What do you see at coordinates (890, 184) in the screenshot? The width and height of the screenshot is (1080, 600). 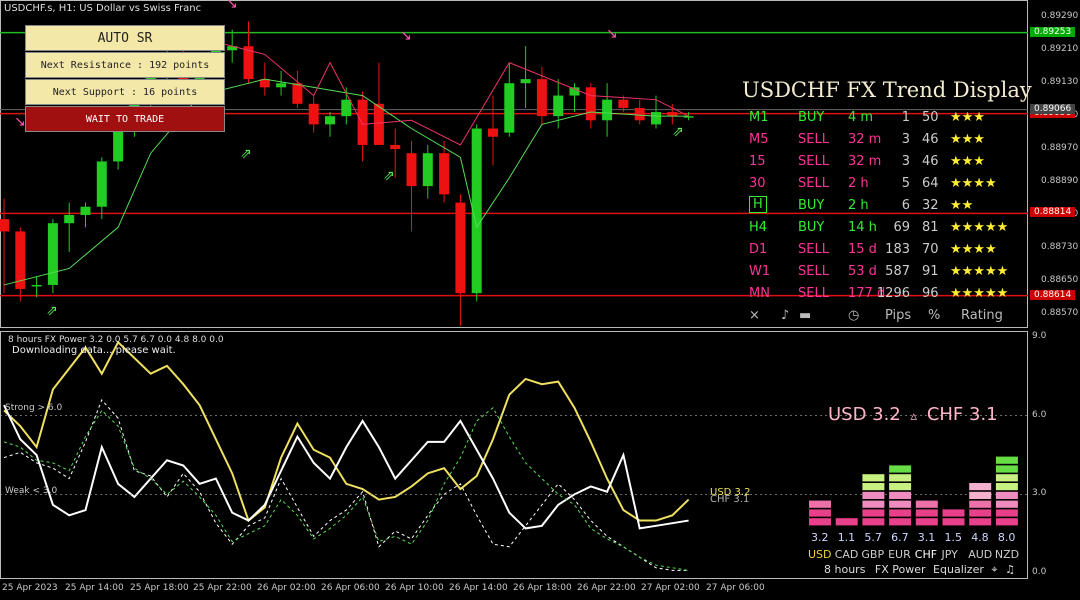 I see `trend-row-30: 30 SELL 2 h 5 64 ★★★★` at bounding box center [890, 184].